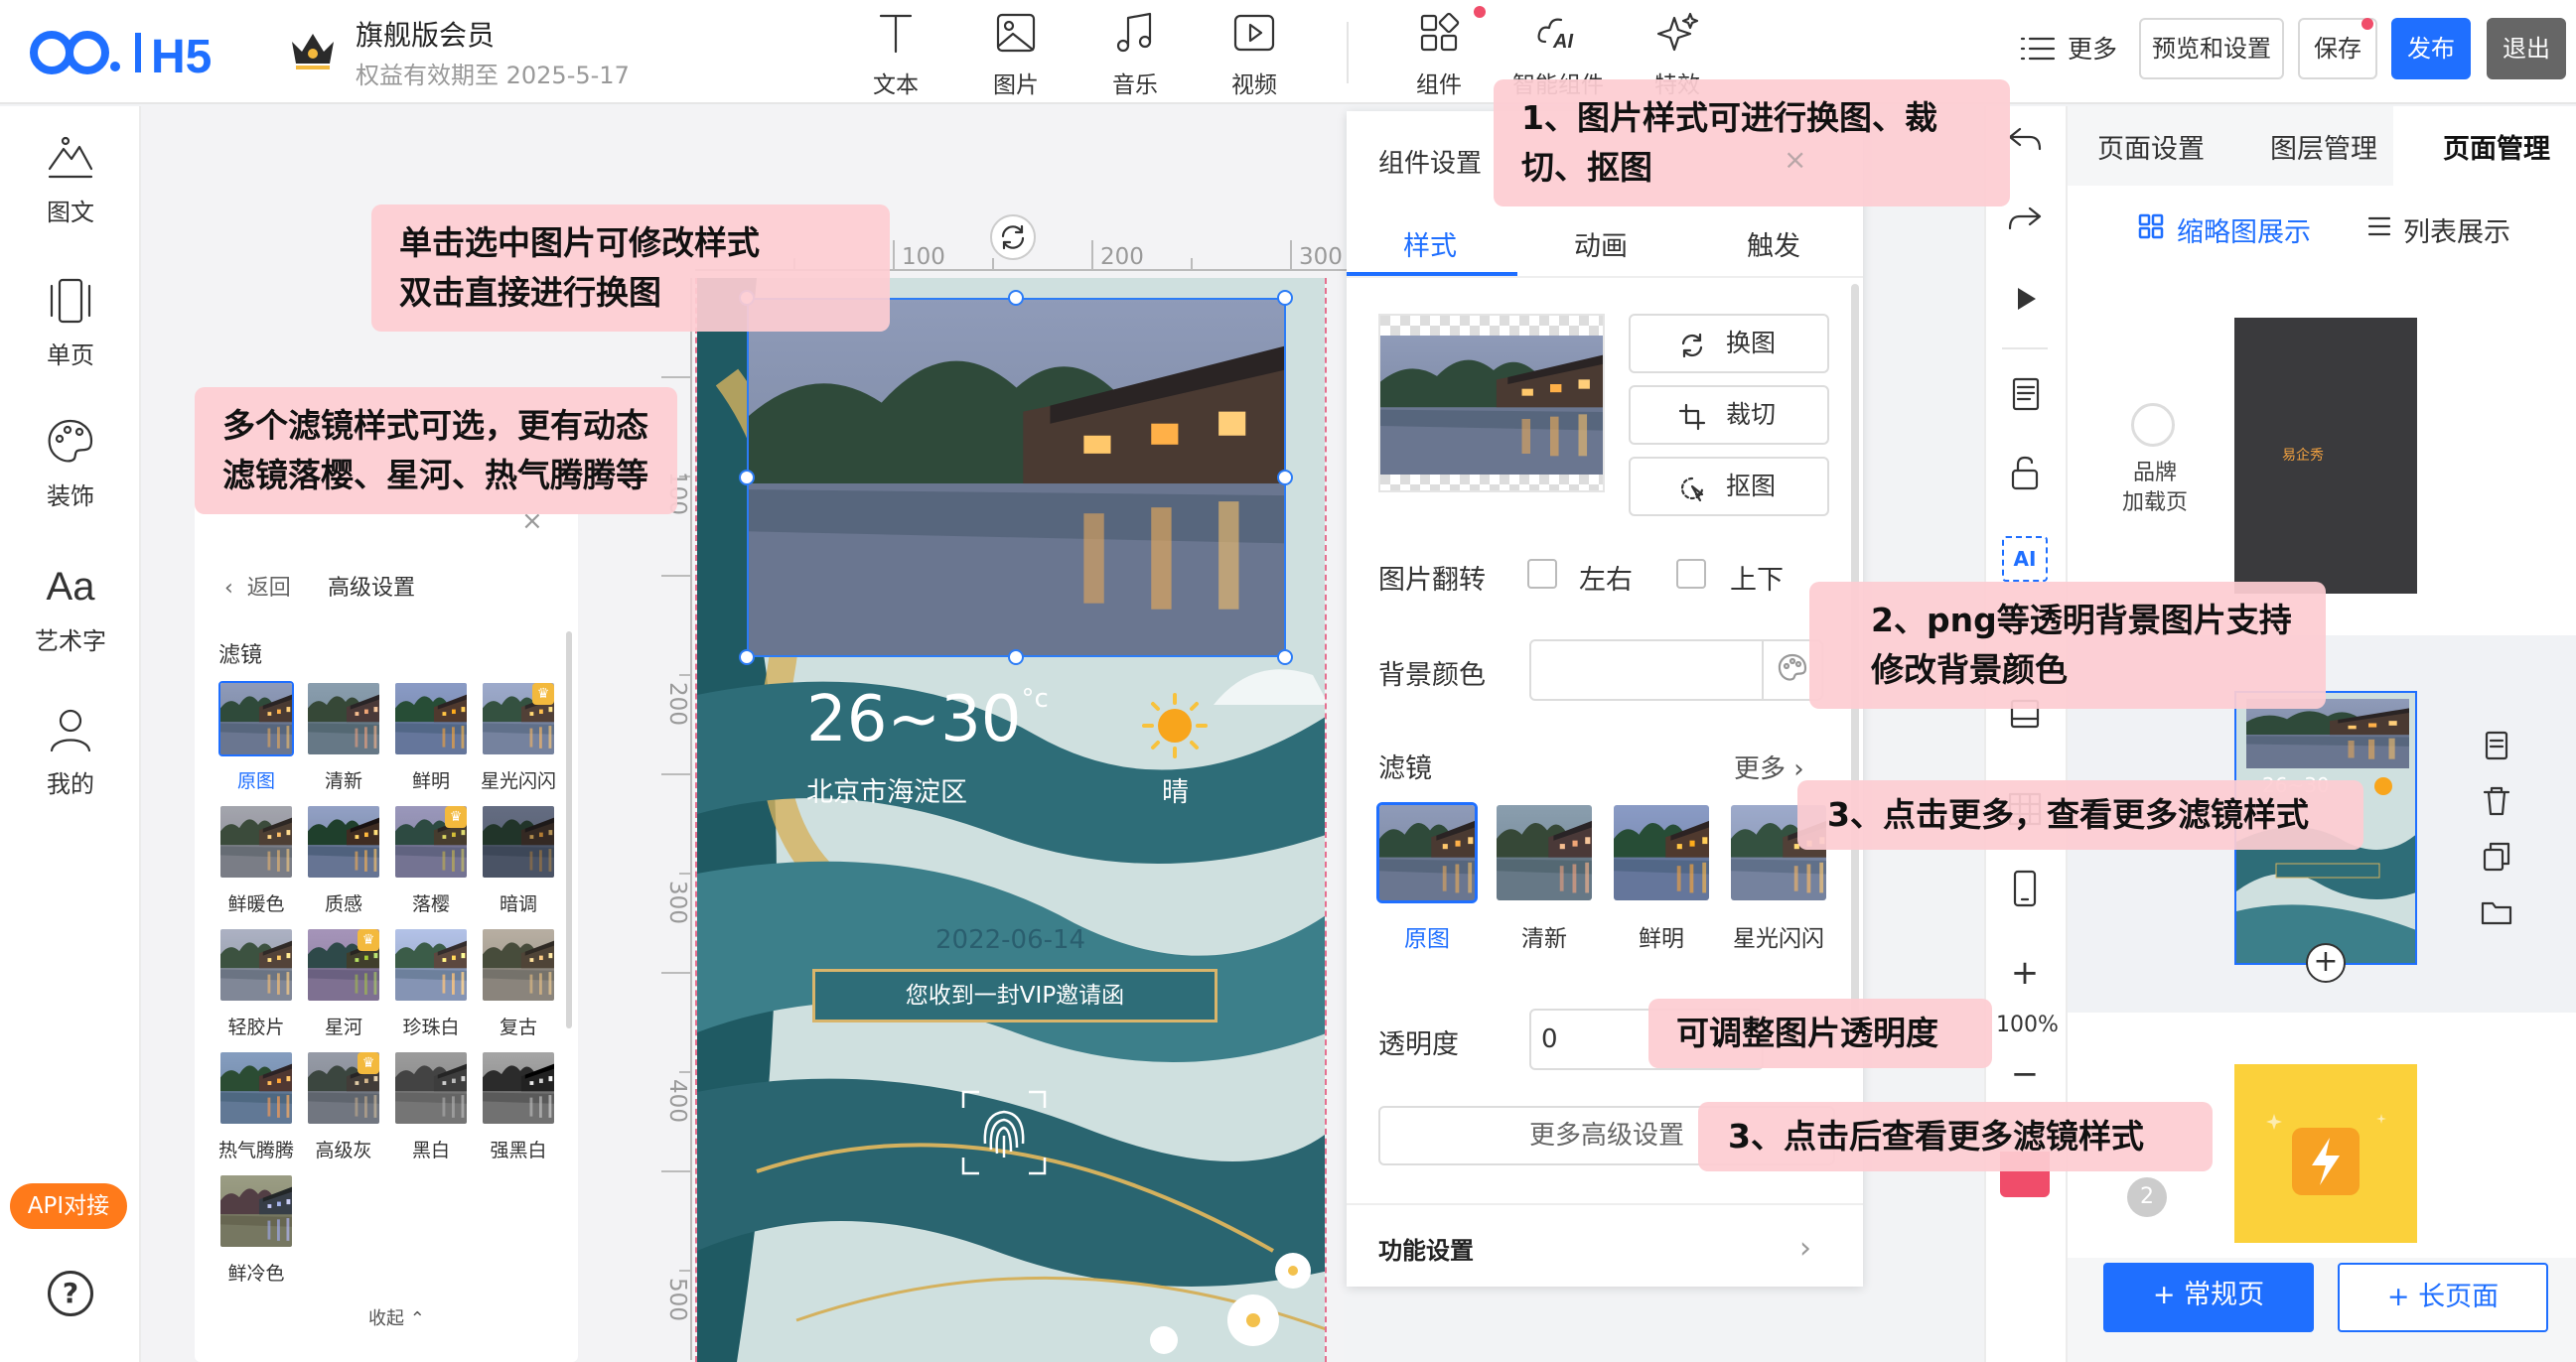 This screenshot has height=1362, width=2576. Describe the element at coordinates (2457, 230) in the screenshot. I see `view-list-button: 列表展示` at that location.